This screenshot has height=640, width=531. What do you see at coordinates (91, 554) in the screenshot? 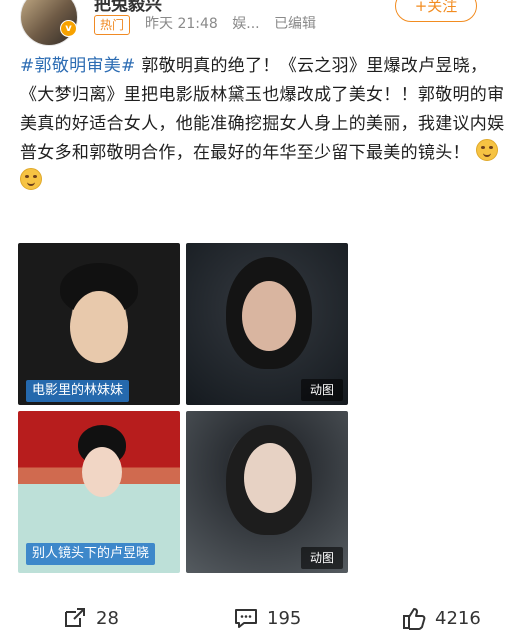
I see `image-caption-3: 别人镜头下的卢昱晓` at bounding box center [91, 554].